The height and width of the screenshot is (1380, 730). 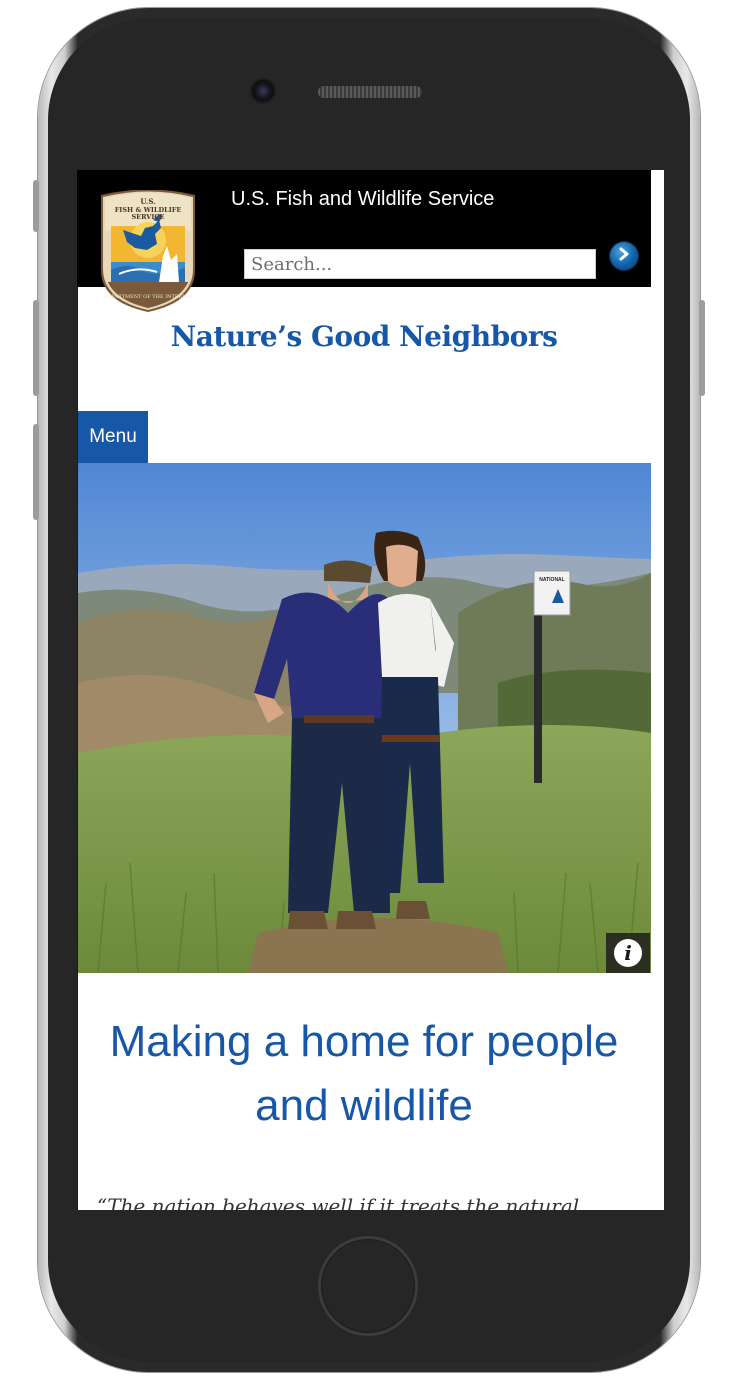 What do you see at coordinates (420, 264) in the screenshot?
I see `search-input` at bounding box center [420, 264].